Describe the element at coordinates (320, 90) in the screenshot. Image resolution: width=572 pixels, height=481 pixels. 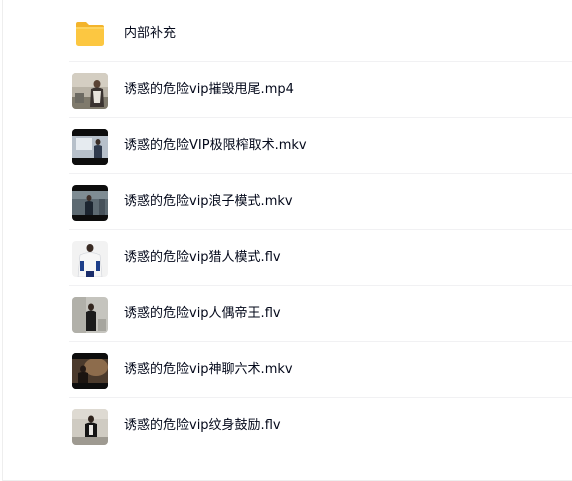
I see `file-row-video: 诱惑的危险vip摧毁甩尾.mp4` at that location.